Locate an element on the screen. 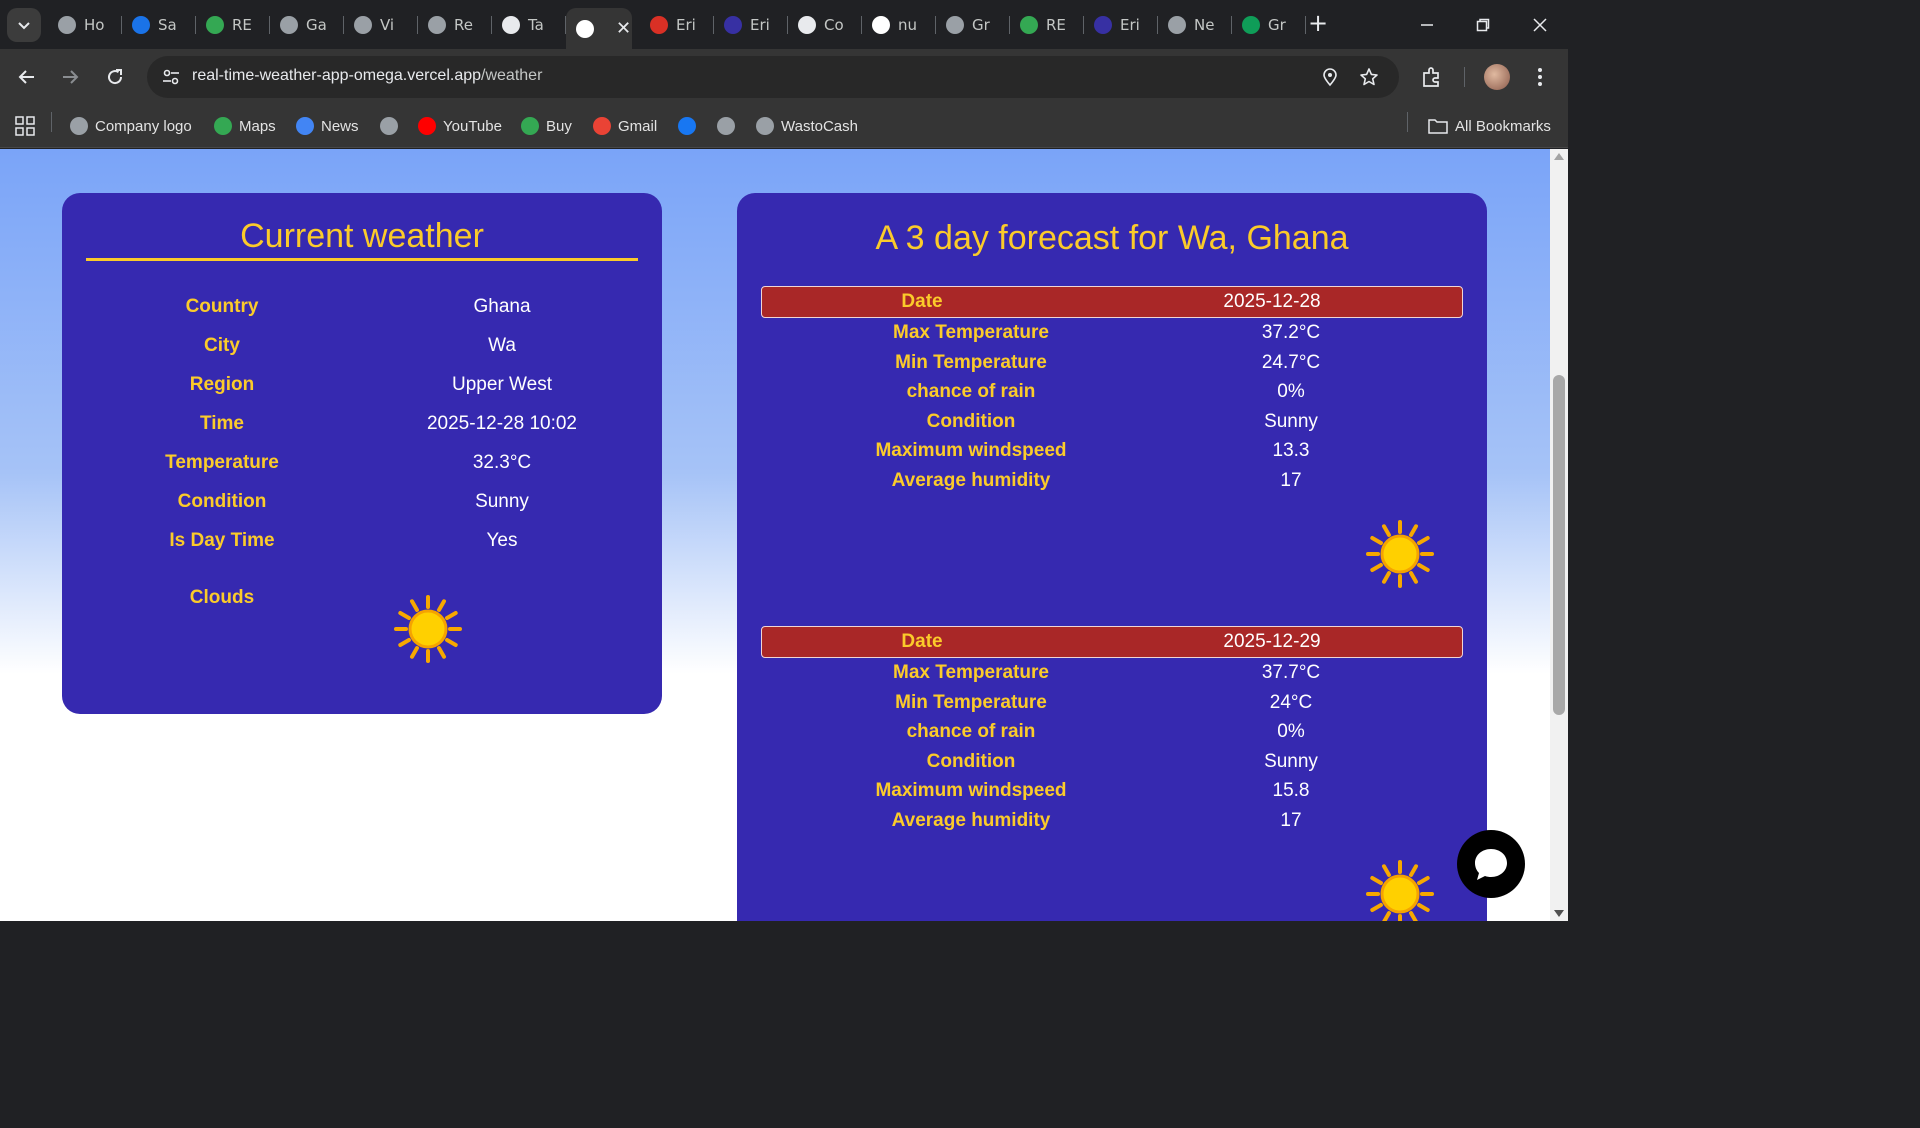  bookmark-item: Company logo is located at coordinates (131, 126).